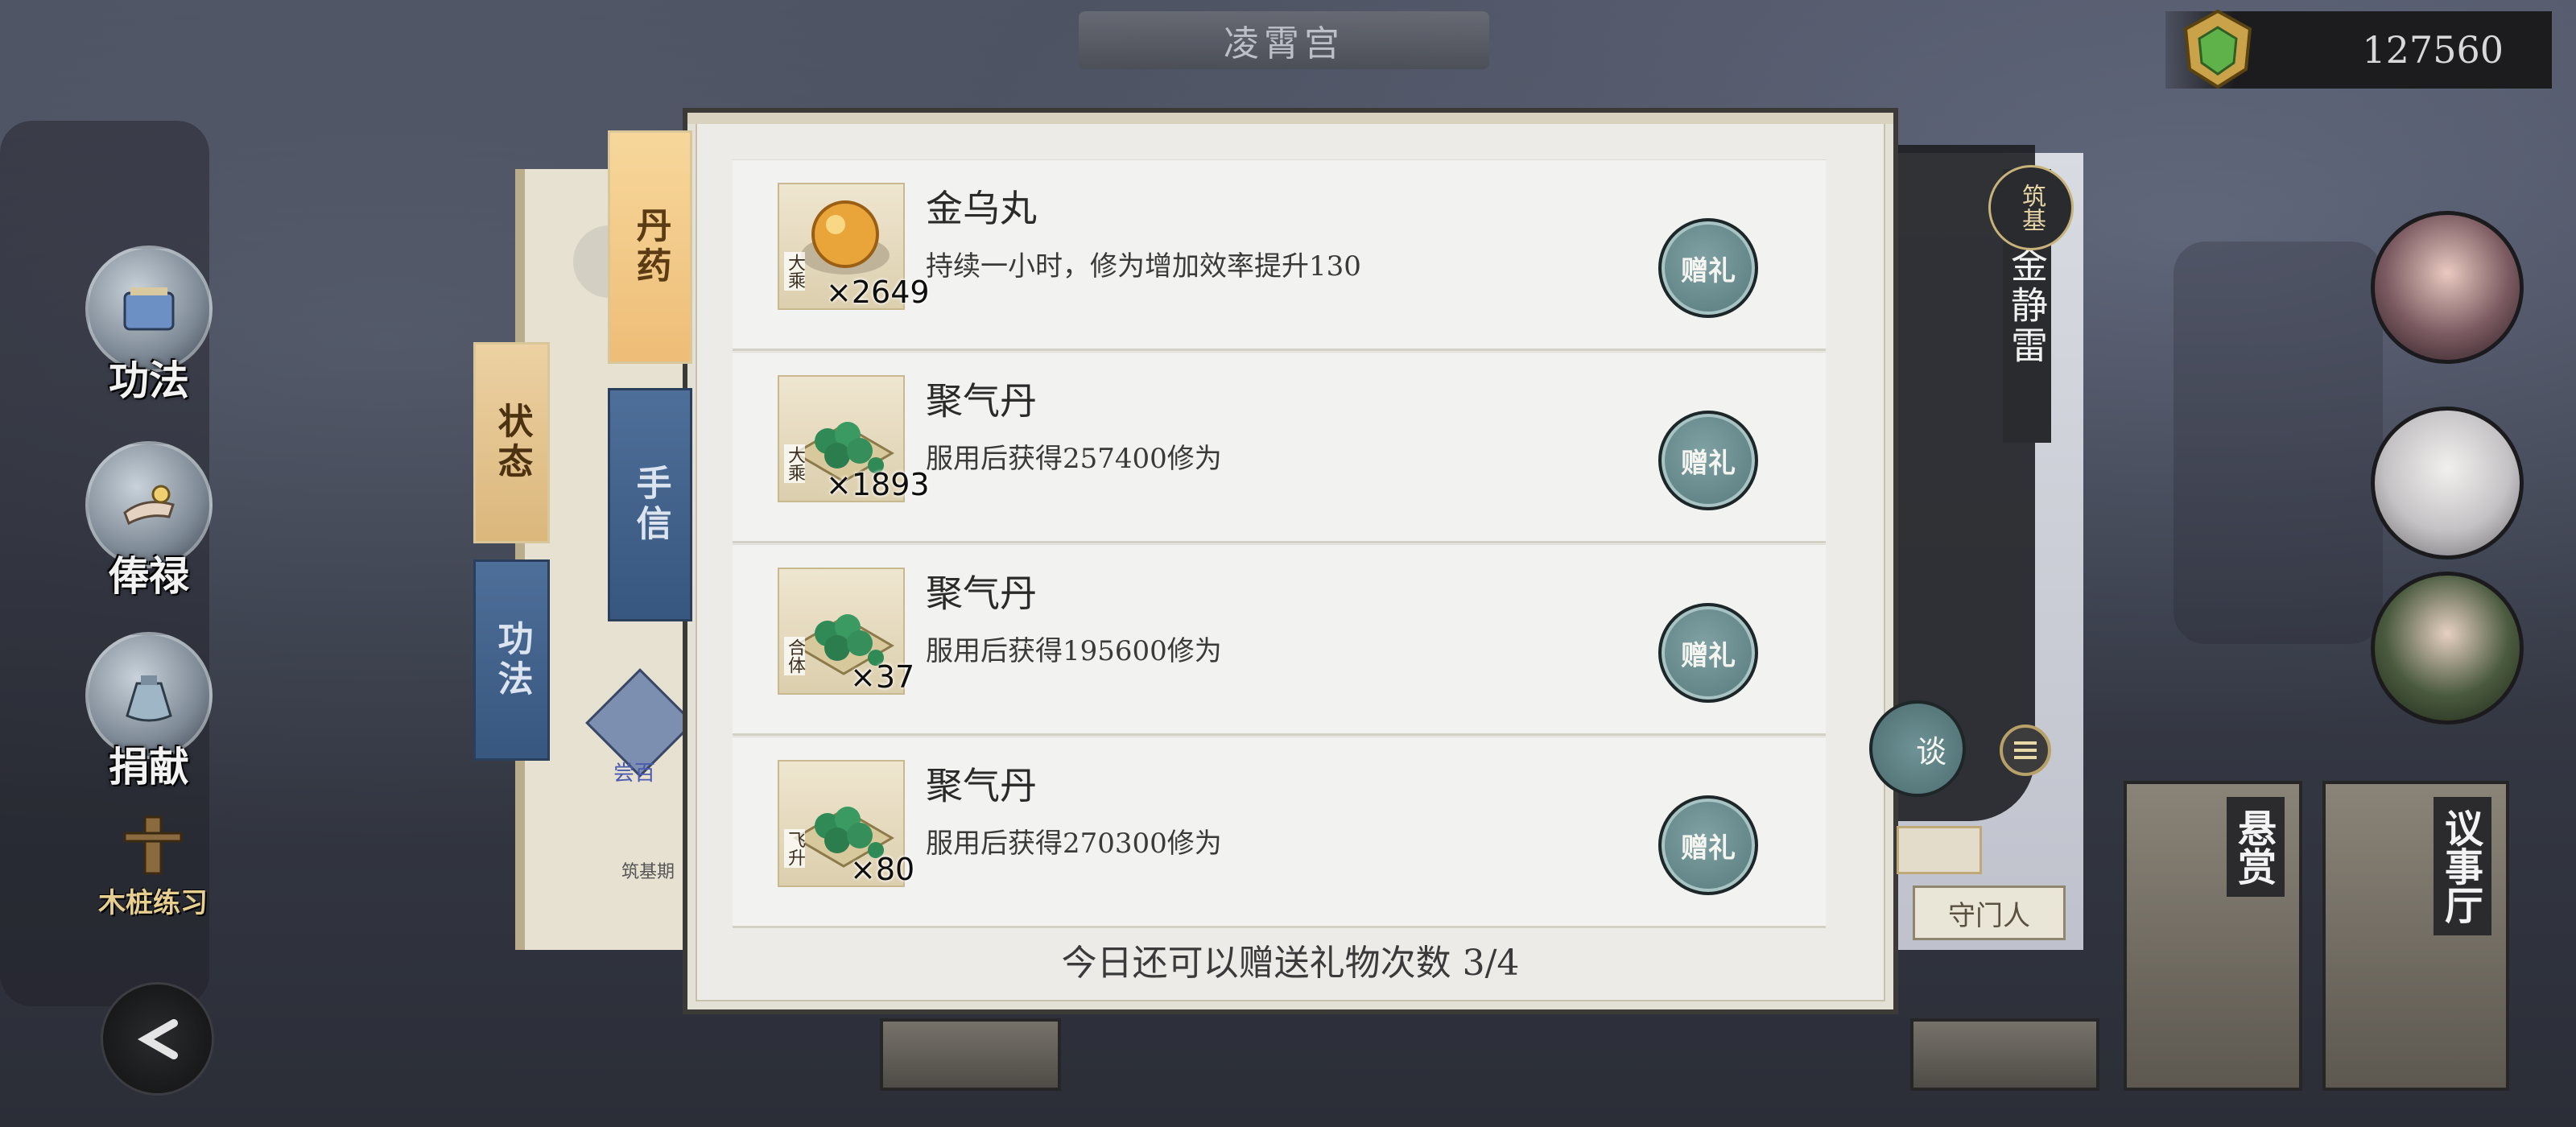  What do you see at coordinates (794, 656) in the screenshot?
I see `item-rank: 合体` at bounding box center [794, 656].